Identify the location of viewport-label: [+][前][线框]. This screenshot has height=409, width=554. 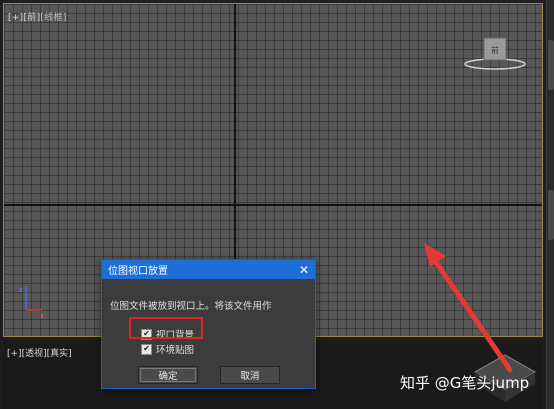
(37, 16).